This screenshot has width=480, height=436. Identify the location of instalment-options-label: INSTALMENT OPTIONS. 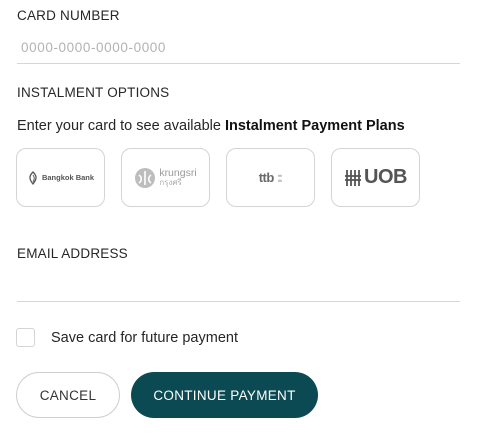
(93, 92).